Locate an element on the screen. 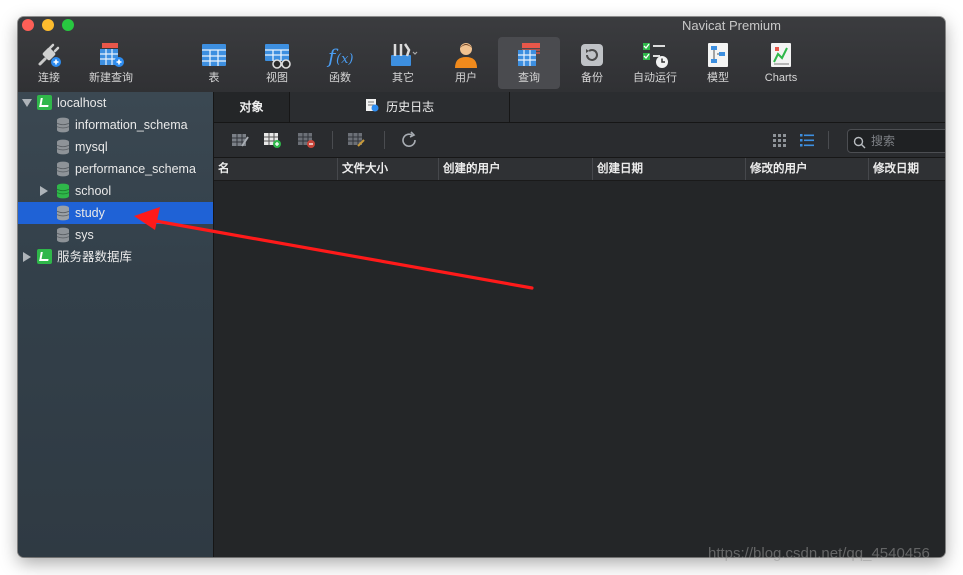  toolbar-new-query-button: 新建查询 is located at coordinates (111, 63).